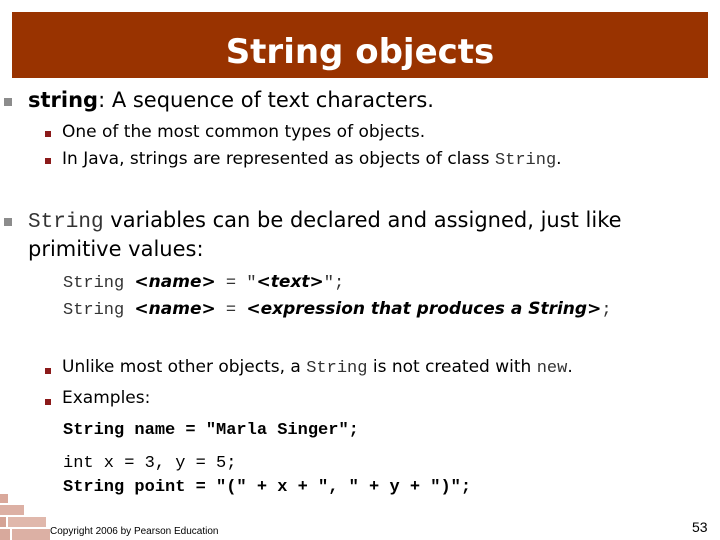 This screenshot has width=720, height=540. I want to click on code-new: new, so click(552, 368).